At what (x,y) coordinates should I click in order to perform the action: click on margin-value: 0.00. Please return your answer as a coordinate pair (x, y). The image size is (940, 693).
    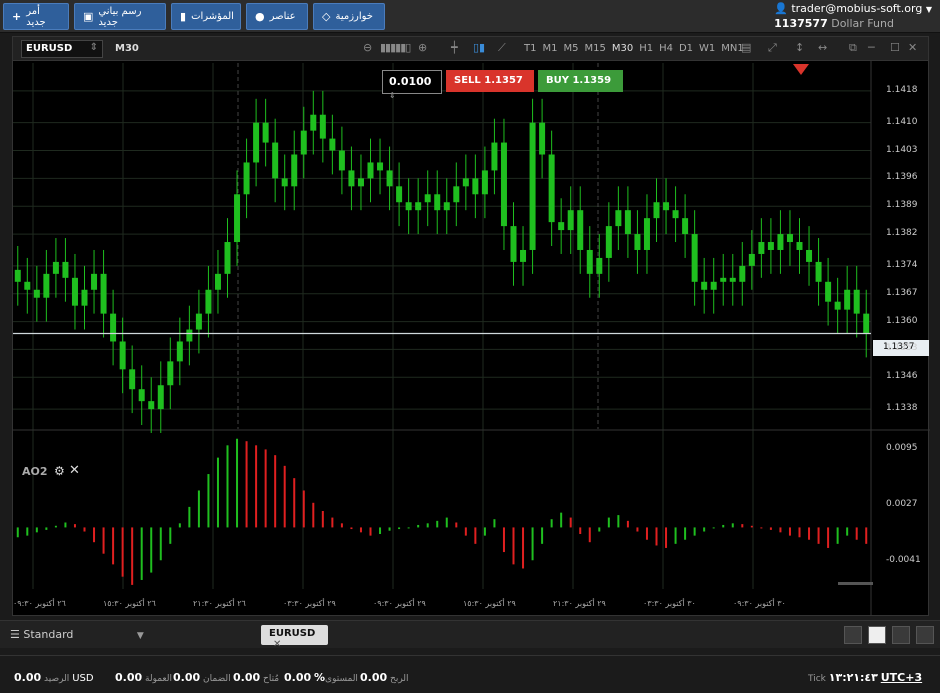
    Looking at the image, I should click on (187, 677).